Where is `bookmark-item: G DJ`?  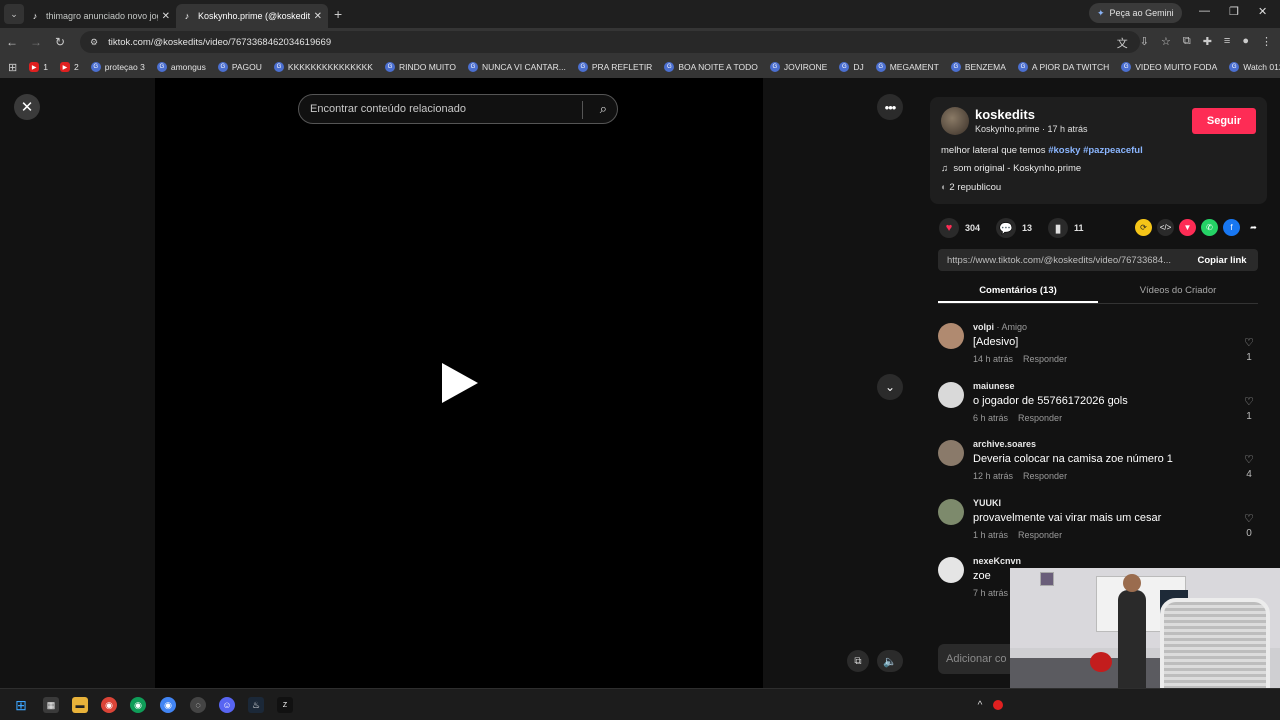 bookmark-item: G DJ is located at coordinates (851, 67).